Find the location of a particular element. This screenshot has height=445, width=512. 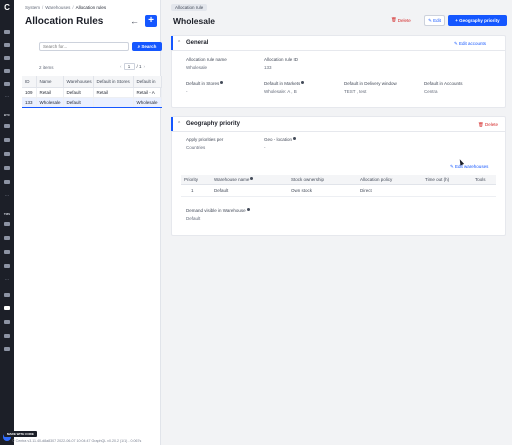

cell-time-out is located at coordinates (447, 190).